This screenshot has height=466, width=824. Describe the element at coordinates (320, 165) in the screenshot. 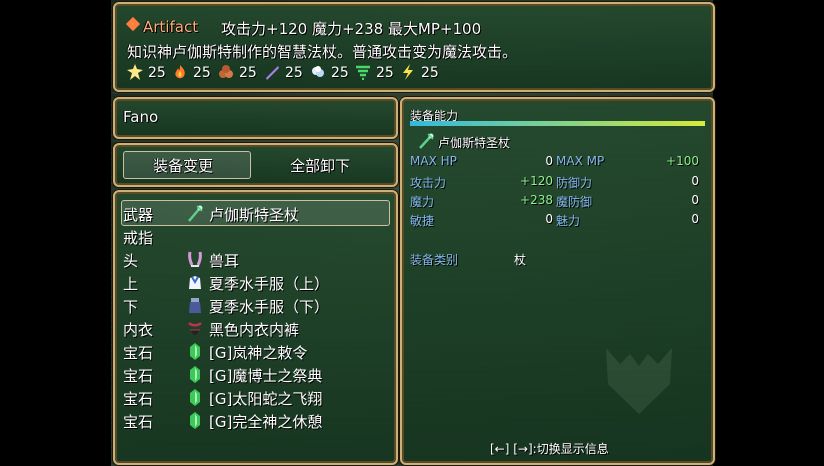

I see `unequip-all-command-button: 全部卸下` at that location.